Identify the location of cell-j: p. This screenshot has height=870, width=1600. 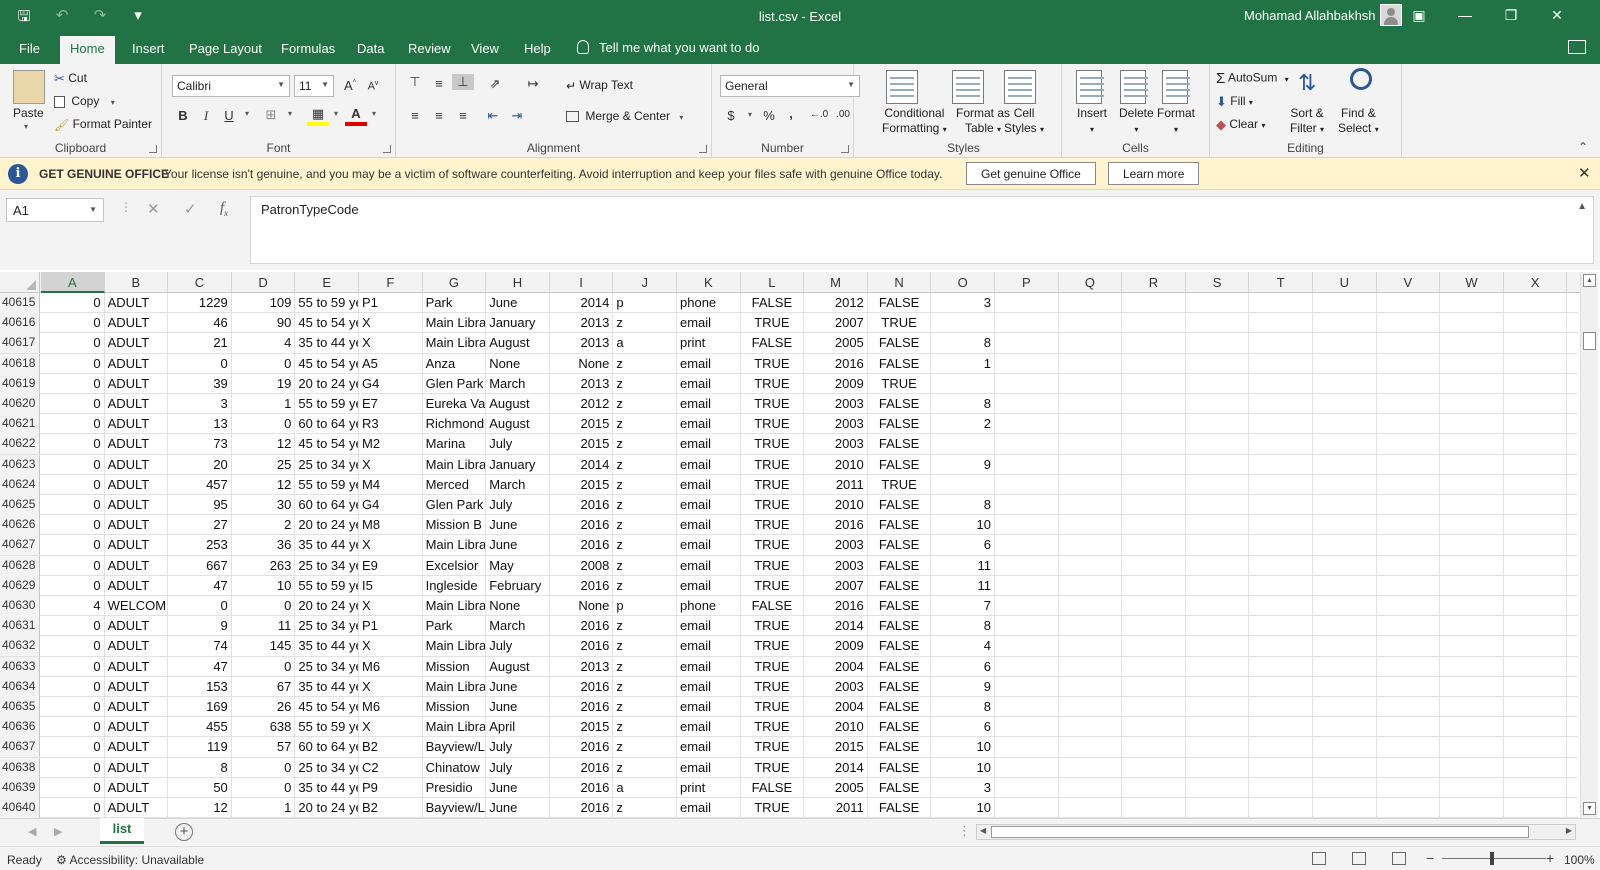
(645, 303).